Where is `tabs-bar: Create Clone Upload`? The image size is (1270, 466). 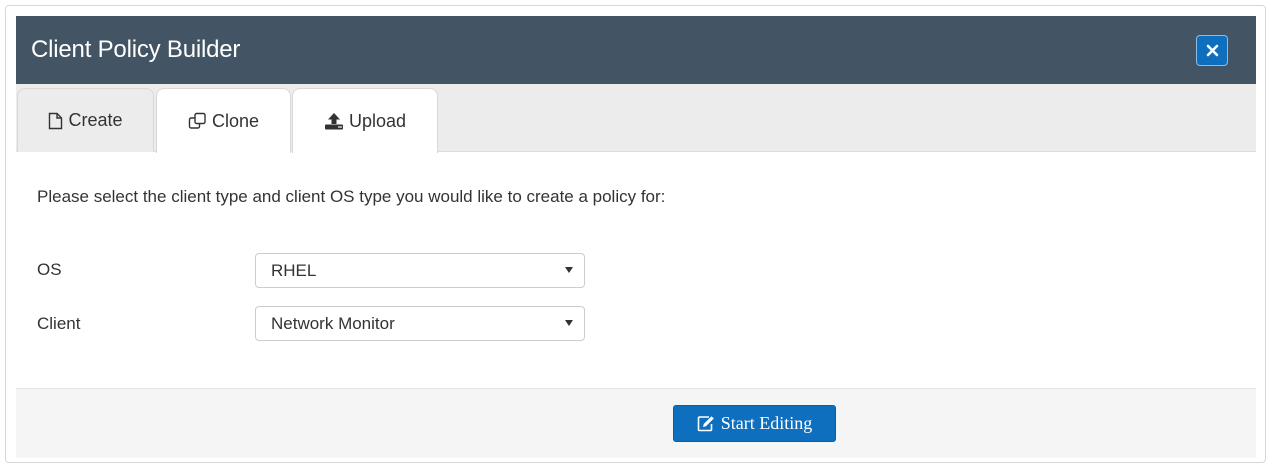 tabs-bar: Create Clone Upload is located at coordinates (636, 118).